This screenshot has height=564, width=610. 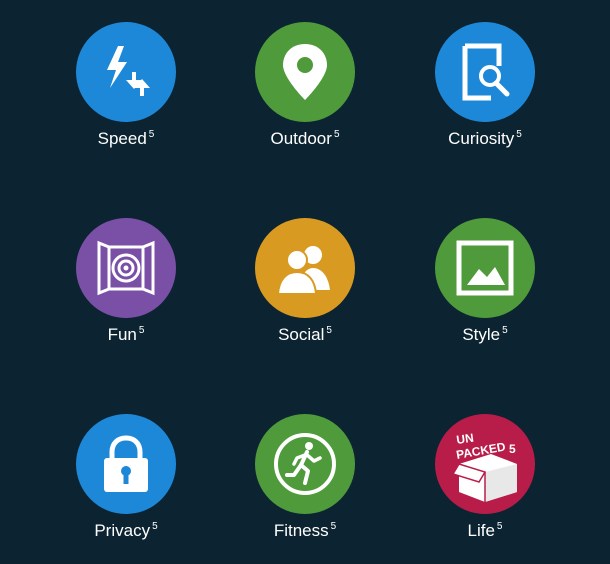 I want to click on tile-label-outdoor: Outdoor 5, so click(x=305, y=138).